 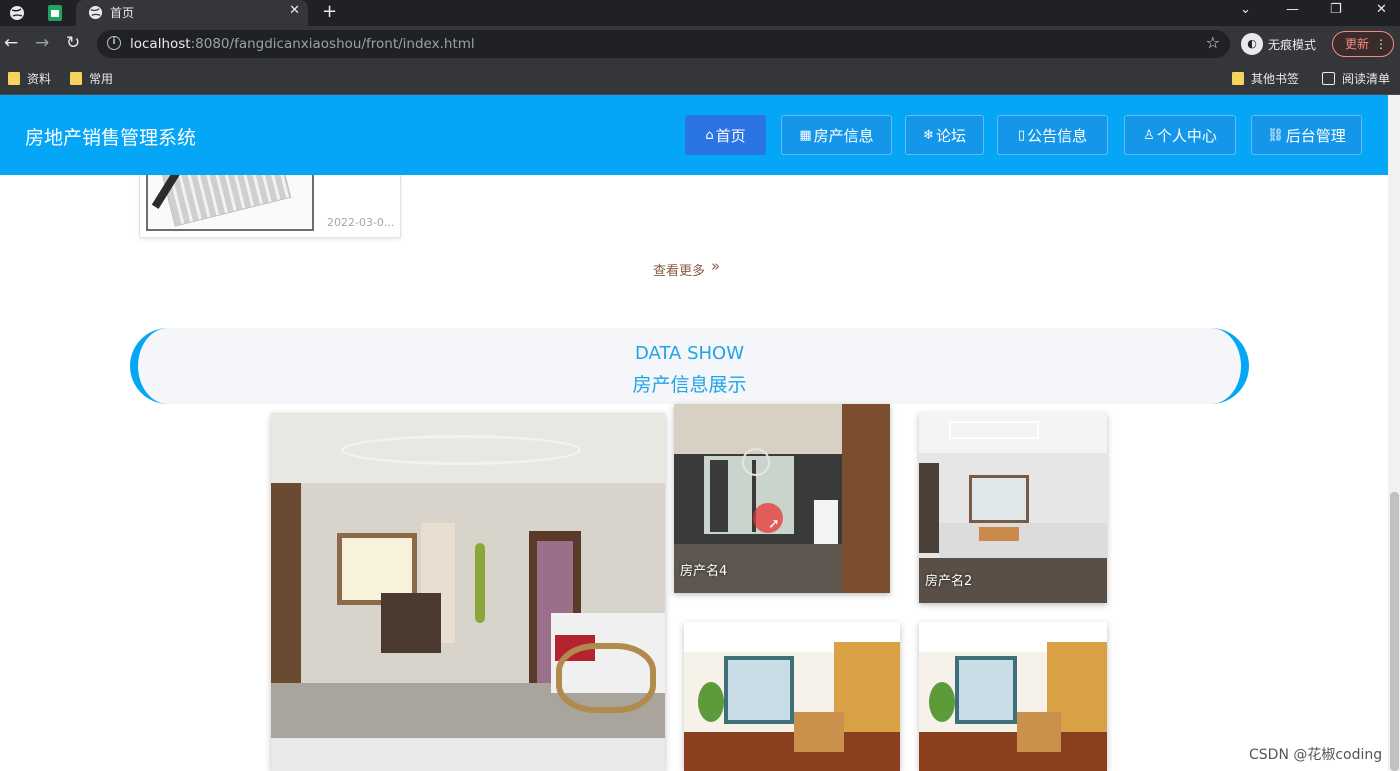 I want to click on reading-list-button: 阅读清单, so click(x=1356, y=78).